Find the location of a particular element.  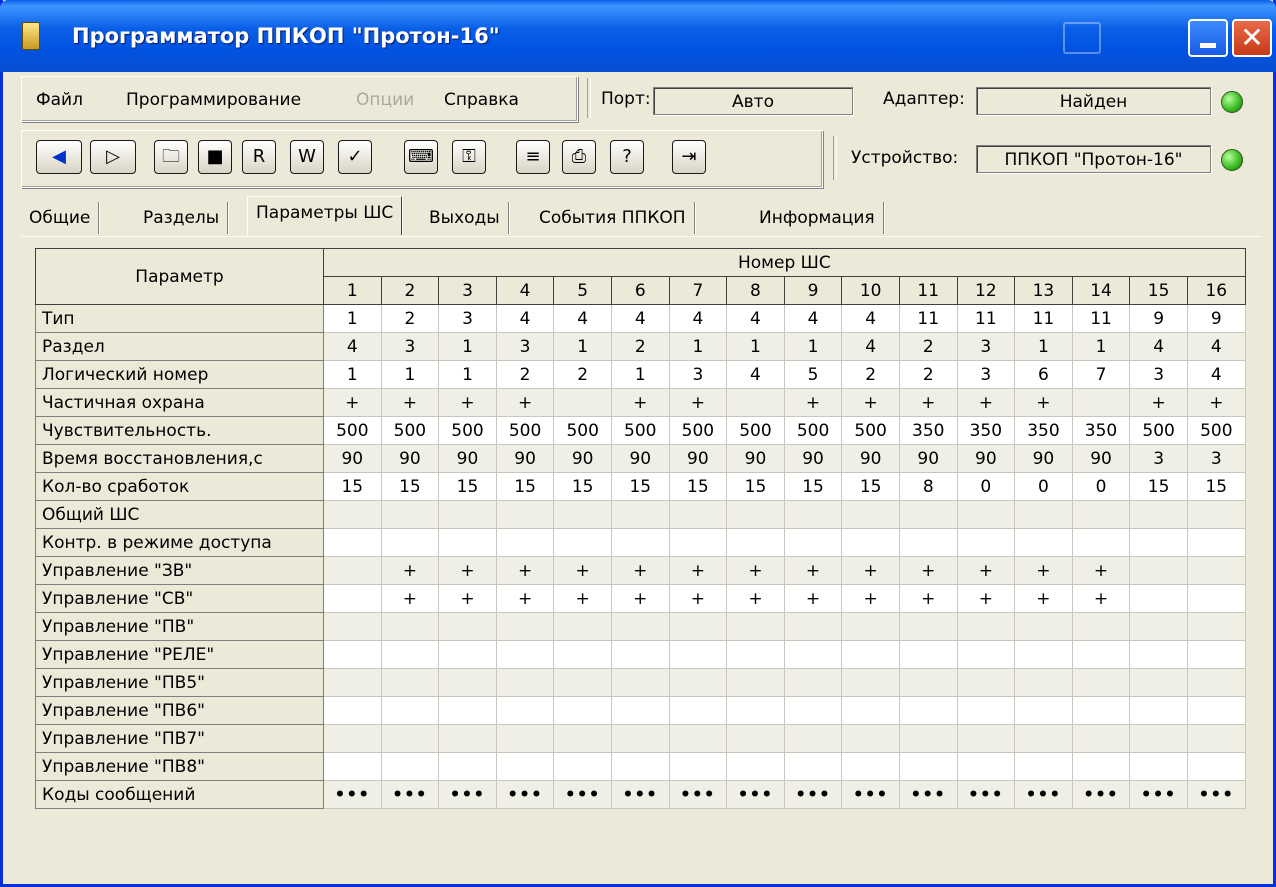

table-cell: 2 is located at coordinates (410, 318).